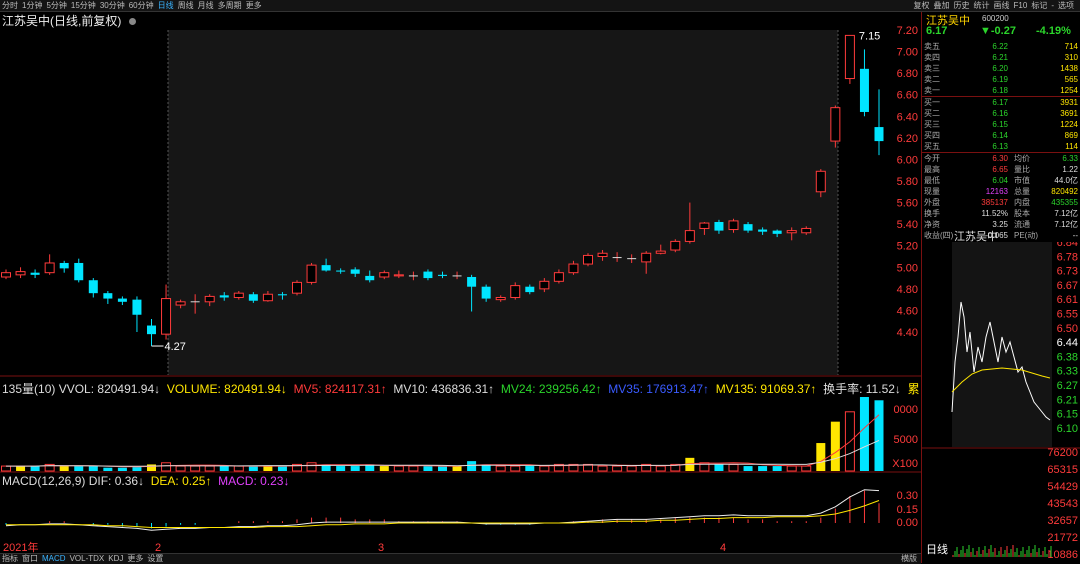 This screenshot has height=564, width=1080. I want to click on row-volume: 3931, so click(1069, 102).